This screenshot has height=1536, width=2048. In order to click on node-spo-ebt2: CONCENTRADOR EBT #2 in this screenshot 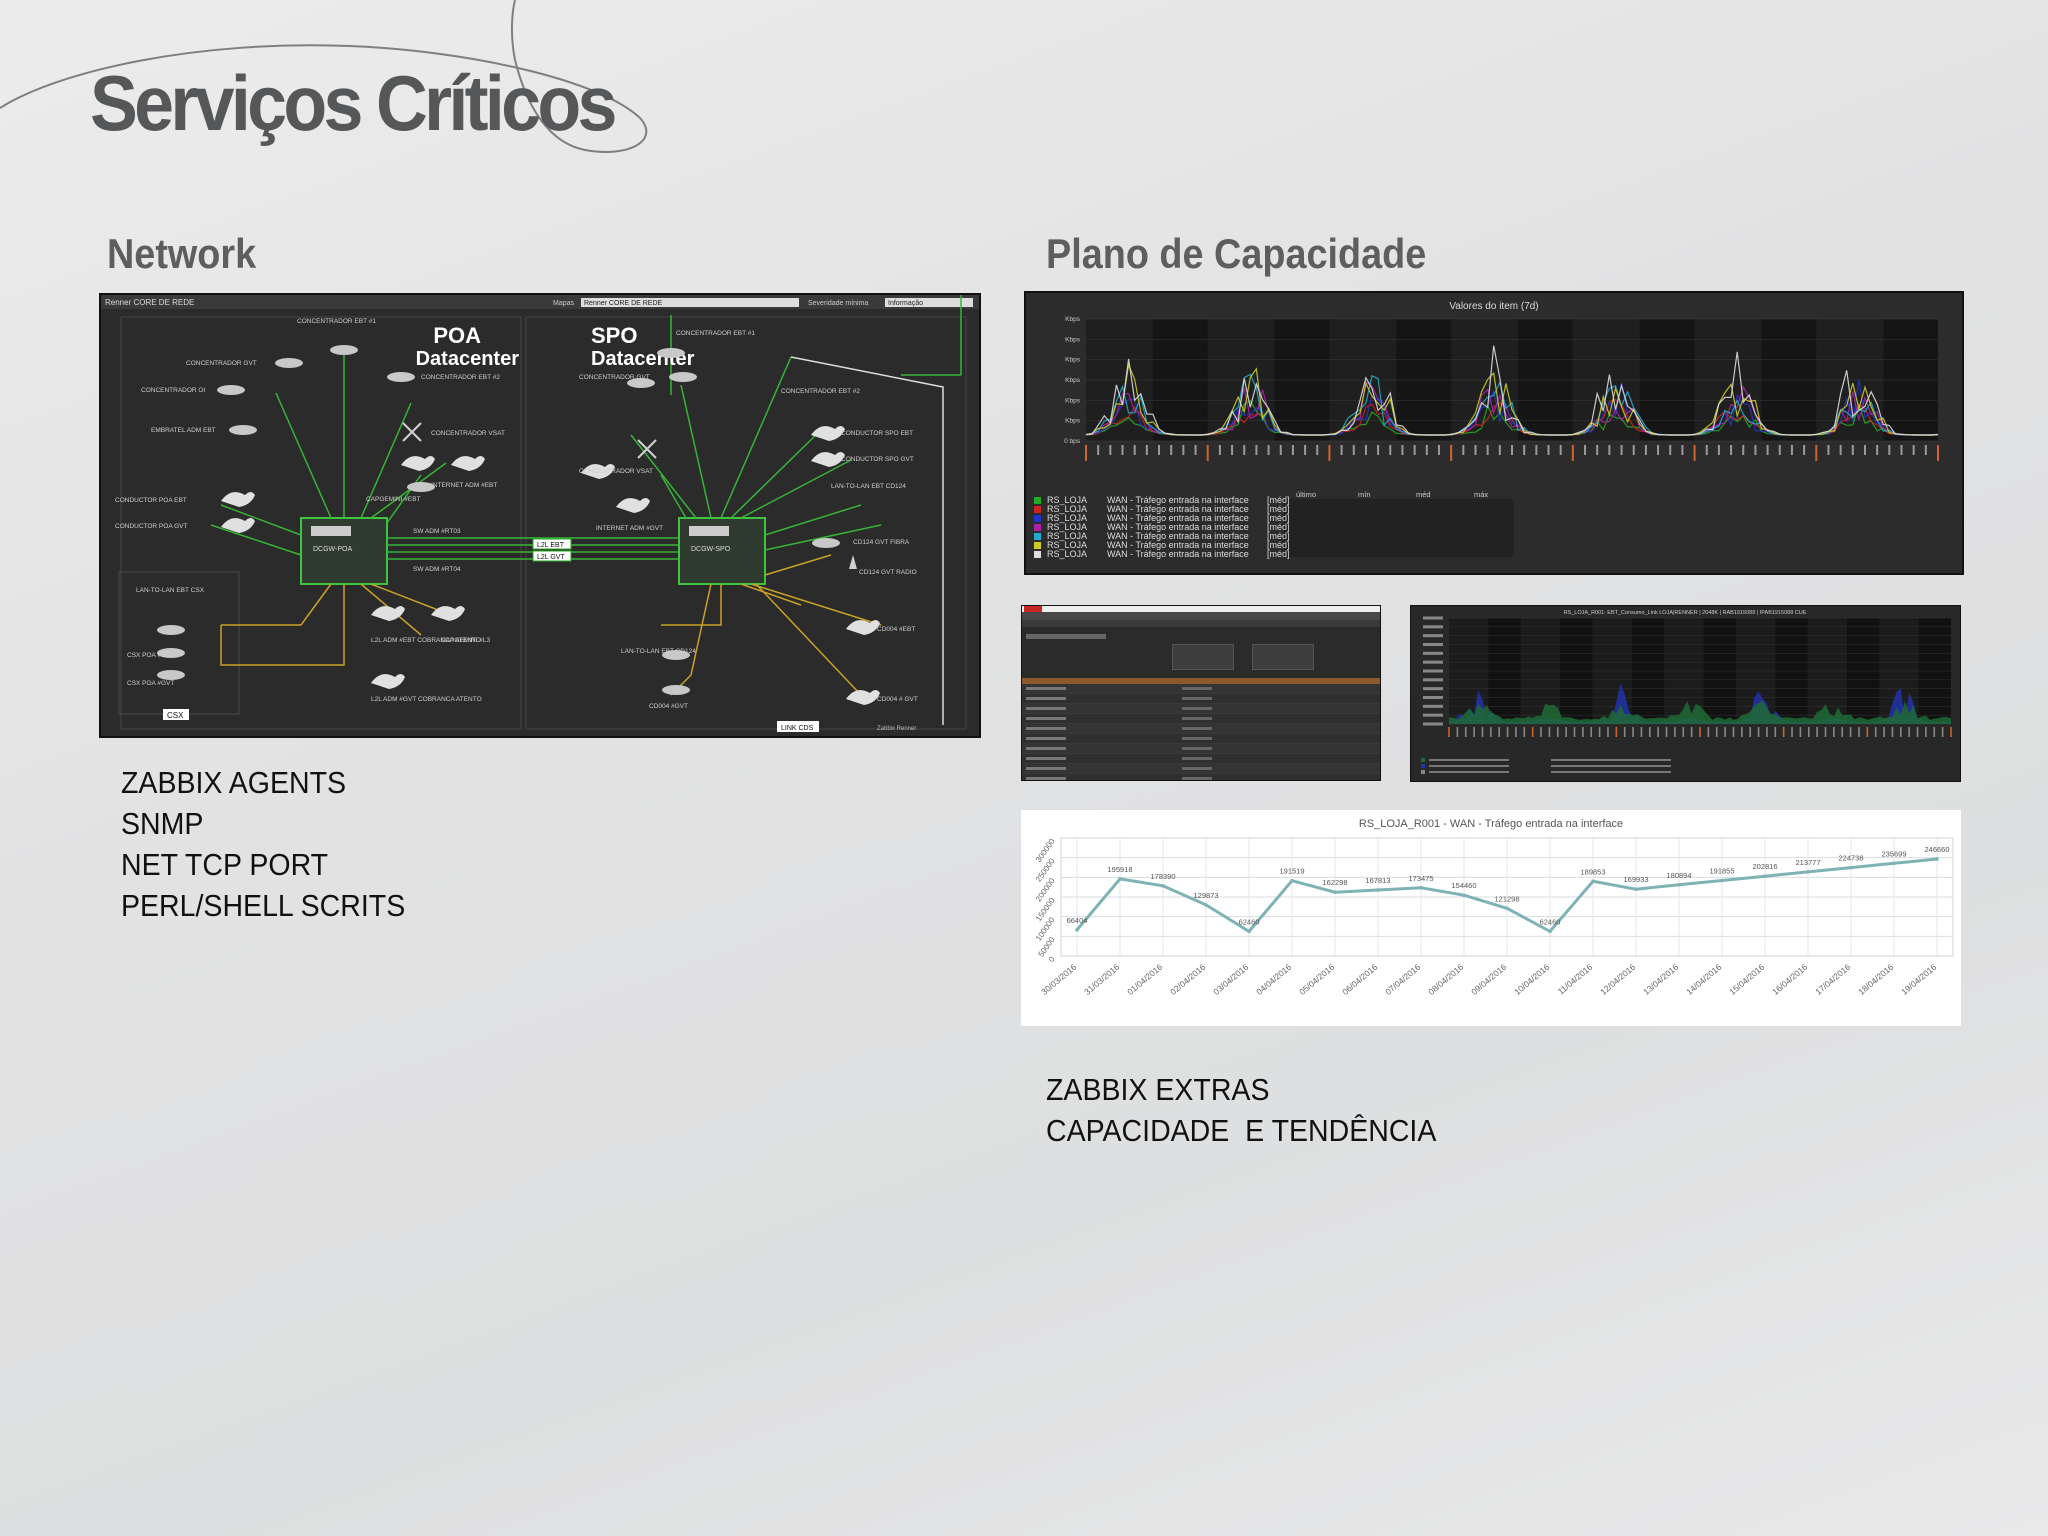, I will do `click(820, 391)`.